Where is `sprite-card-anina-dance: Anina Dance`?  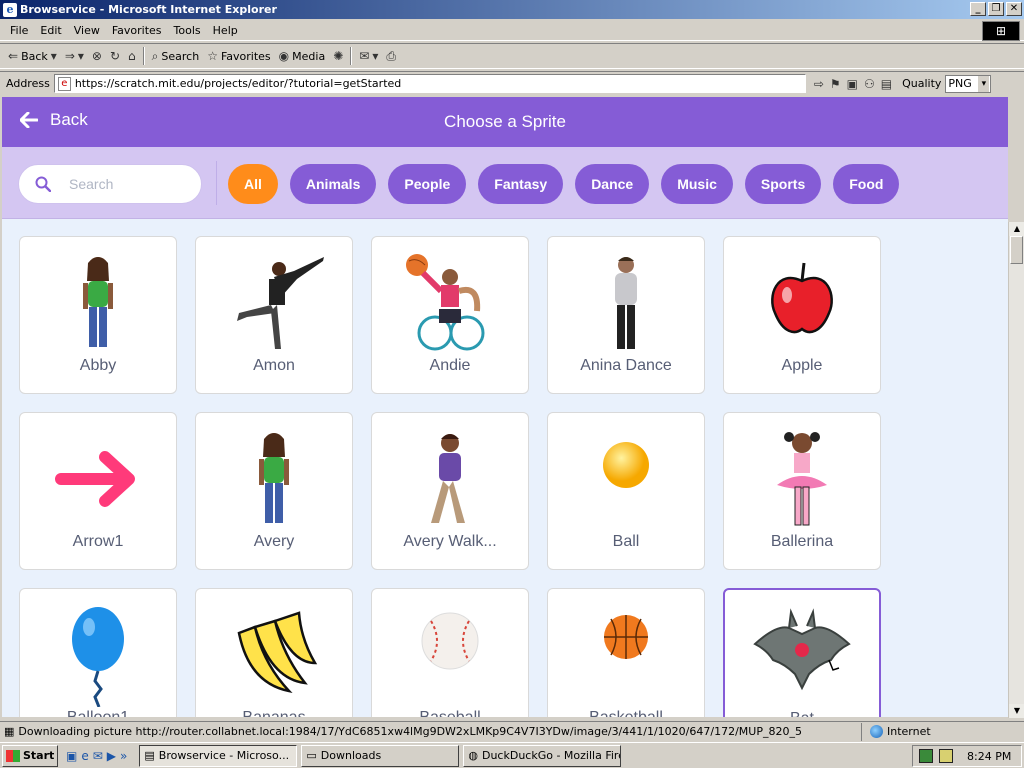 sprite-card-anina-dance: Anina Dance is located at coordinates (626, 315).